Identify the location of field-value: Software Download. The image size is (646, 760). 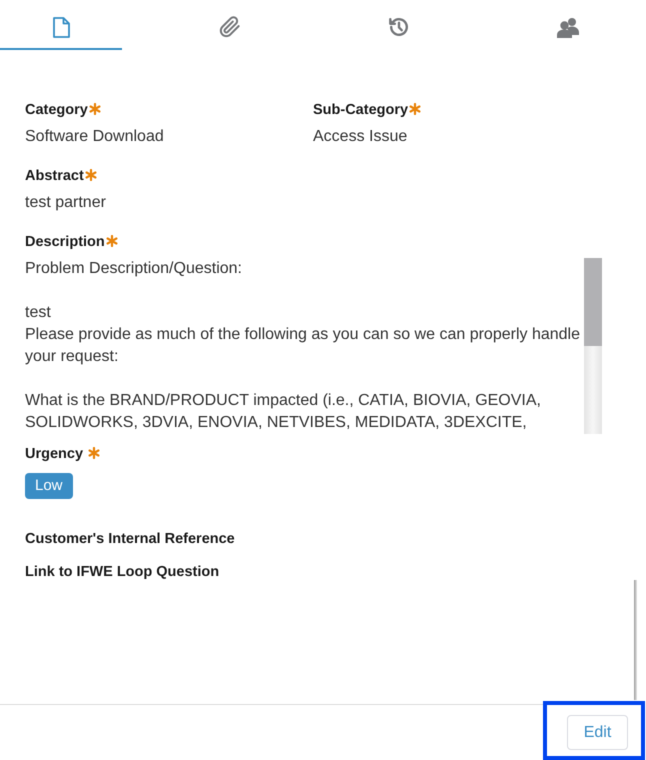
(95, 137).